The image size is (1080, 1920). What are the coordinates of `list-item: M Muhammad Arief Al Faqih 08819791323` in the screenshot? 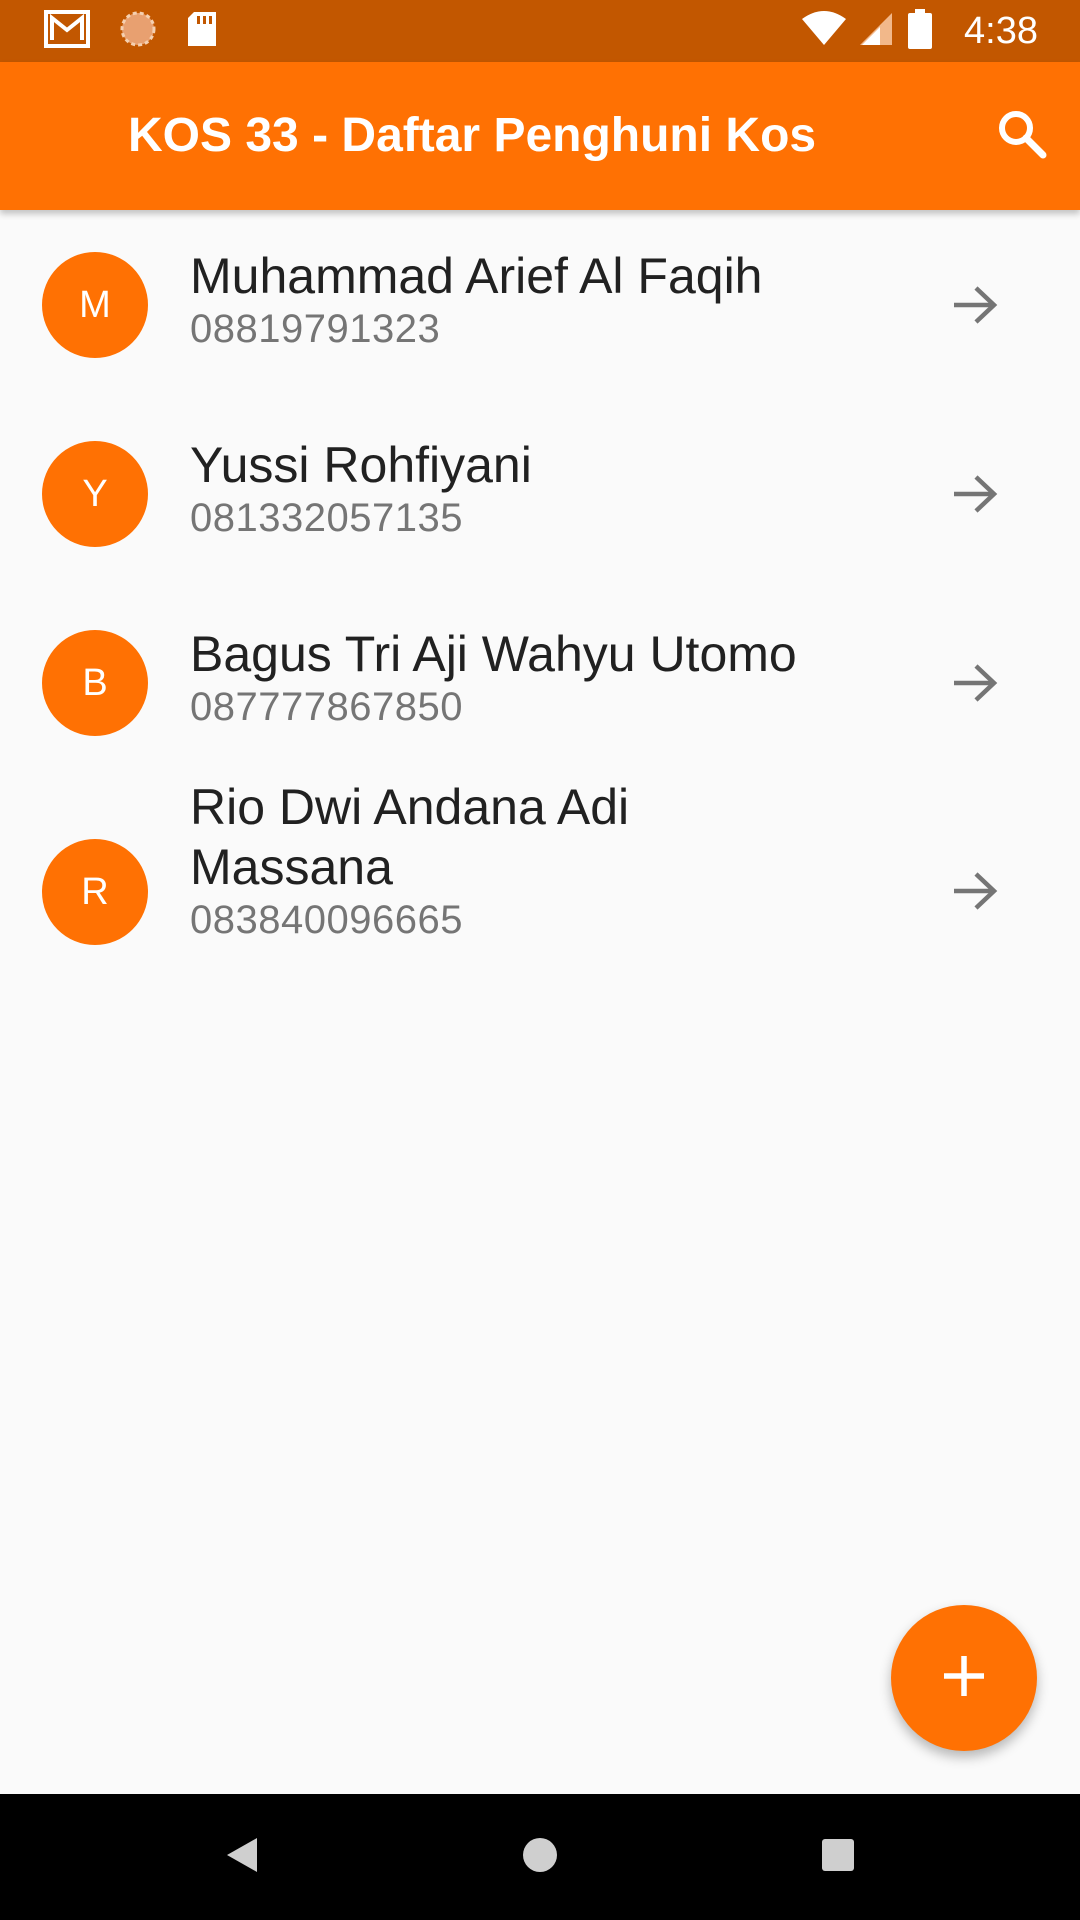 It's located at (540, 304).